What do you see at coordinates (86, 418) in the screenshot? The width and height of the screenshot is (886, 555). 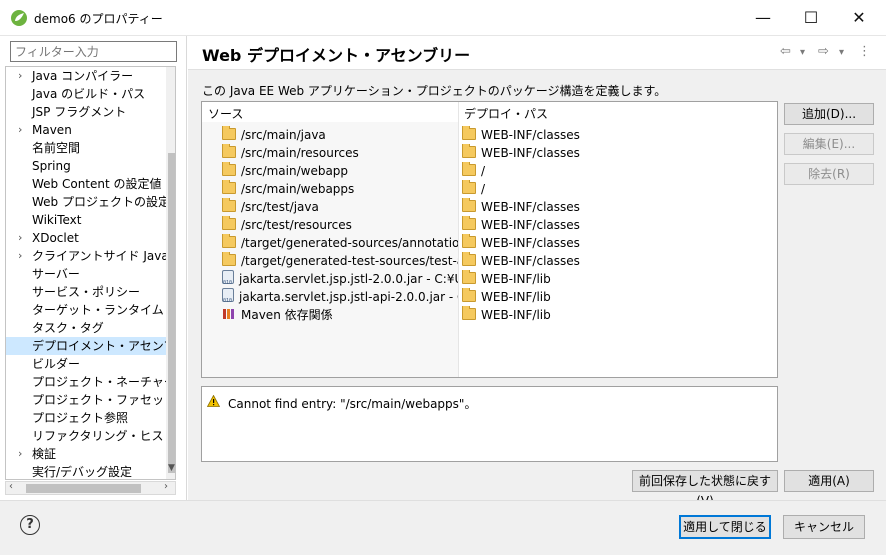 I see `tree-item: プロジェクト参照` at bounding box center [86, 418].